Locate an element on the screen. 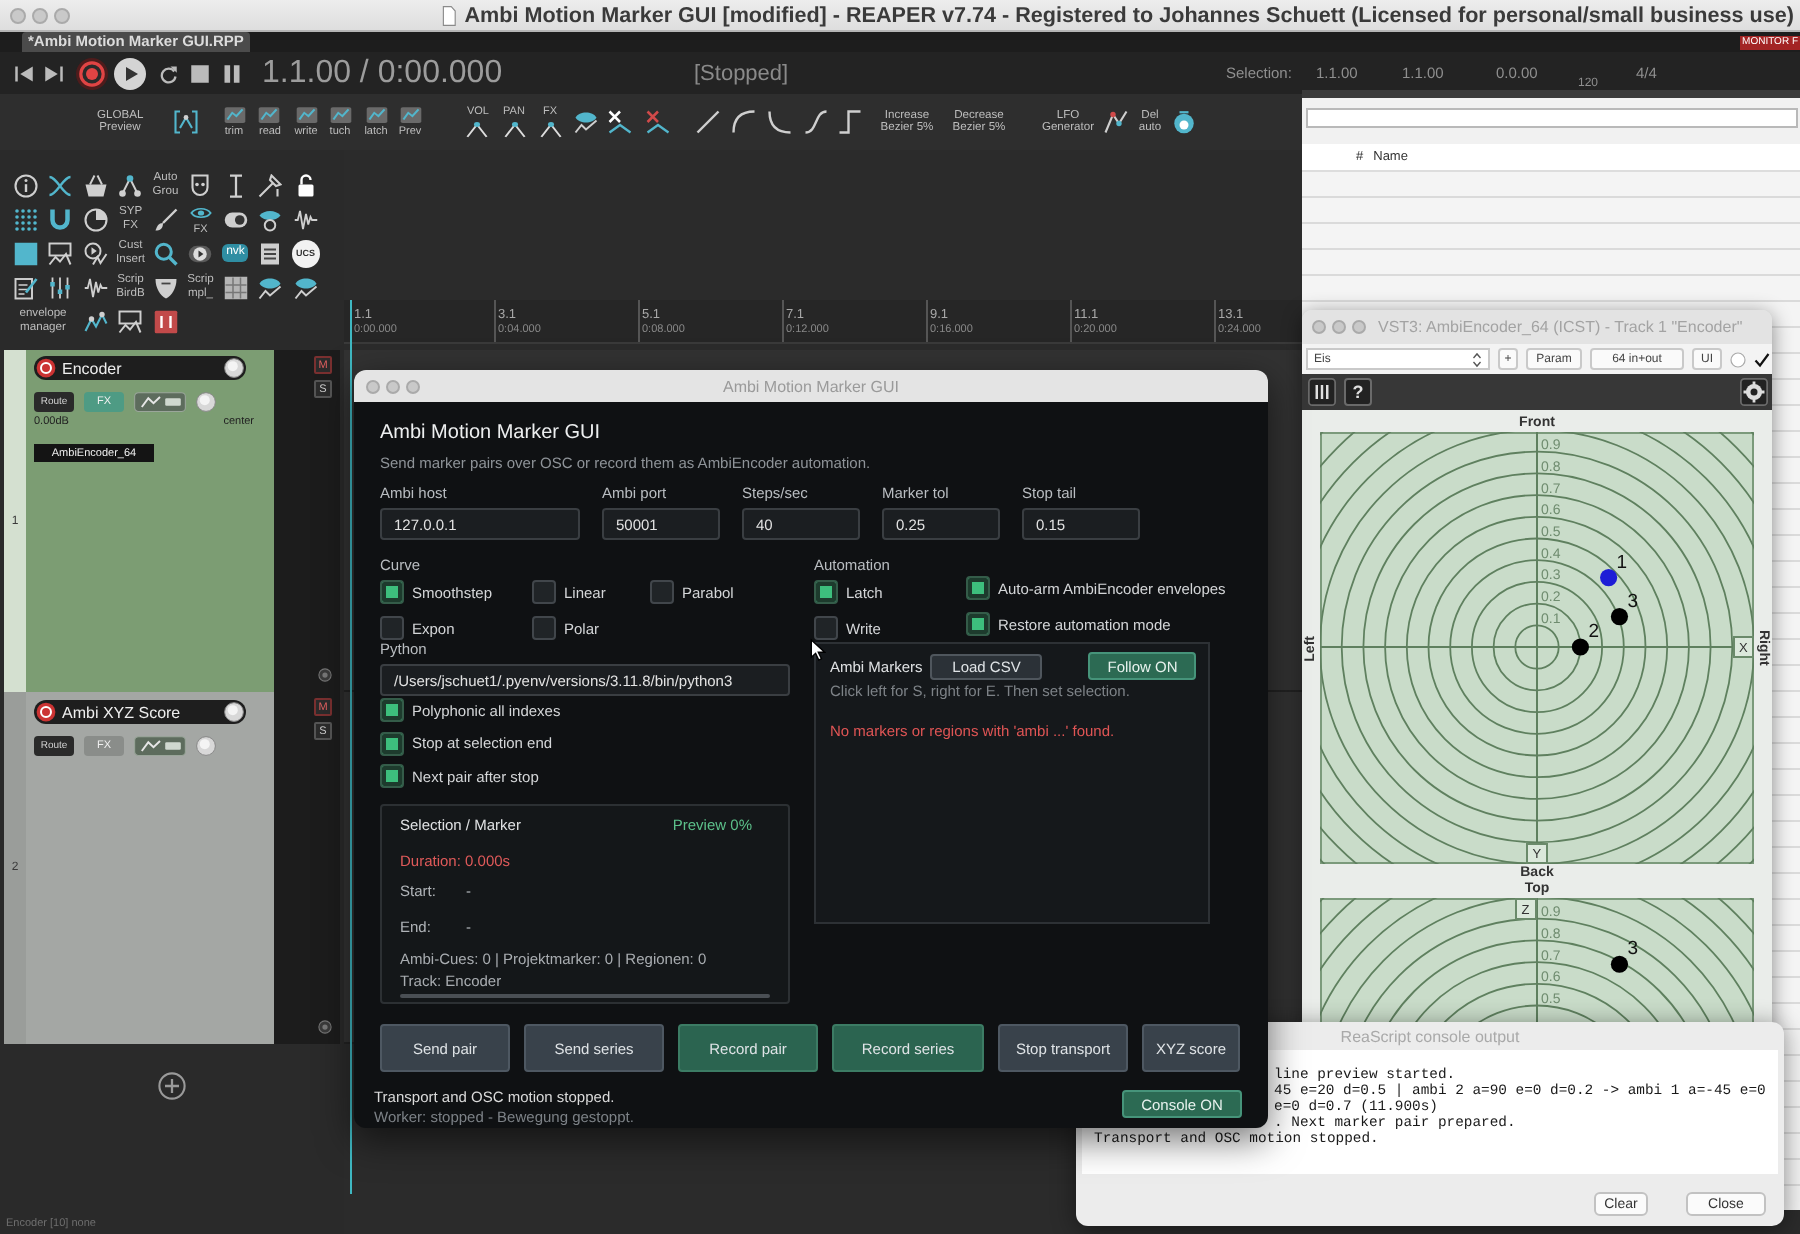 This screenshot has height=1234, width=1800. pause-icon is located at coordinates (232, 73).